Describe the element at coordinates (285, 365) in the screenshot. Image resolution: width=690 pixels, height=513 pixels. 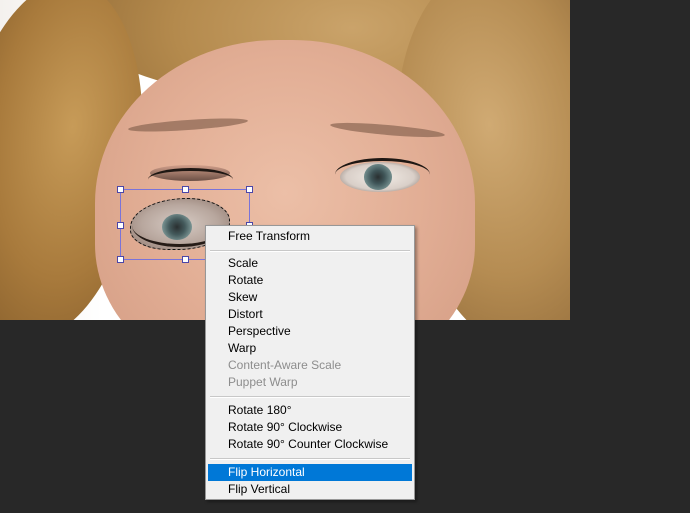
I see `menu-item-content-aware-scale: Content-Aware Scale` at that location.